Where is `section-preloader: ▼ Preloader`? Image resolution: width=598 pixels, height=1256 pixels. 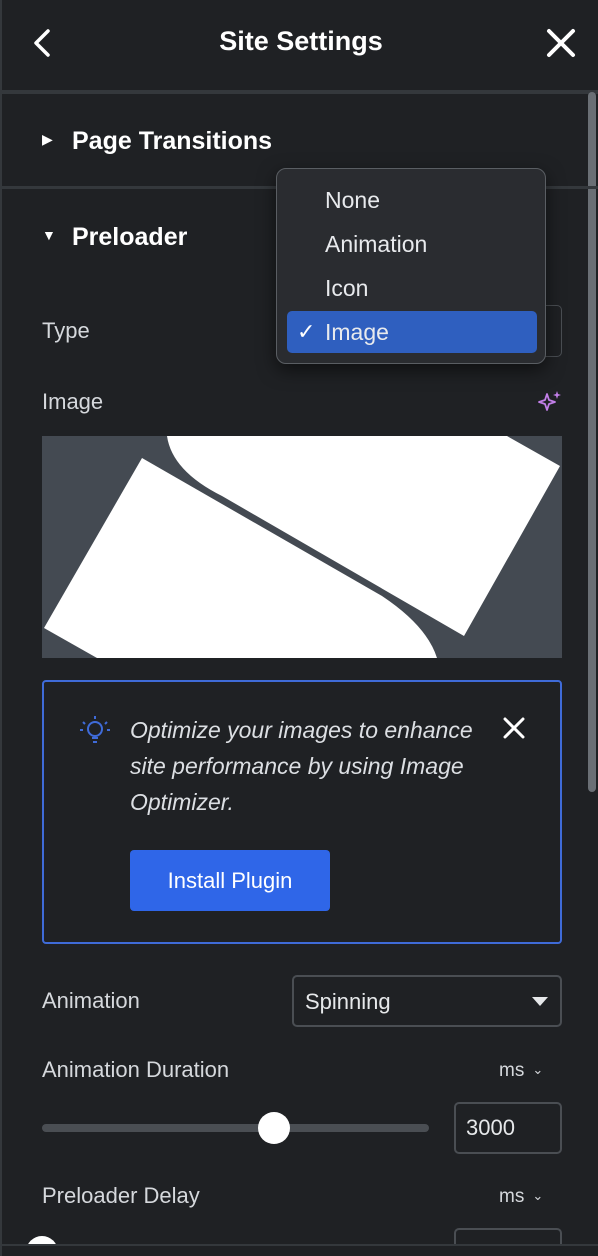
section-preloader: ▼ Preloader is located at coordinates (114, 237).